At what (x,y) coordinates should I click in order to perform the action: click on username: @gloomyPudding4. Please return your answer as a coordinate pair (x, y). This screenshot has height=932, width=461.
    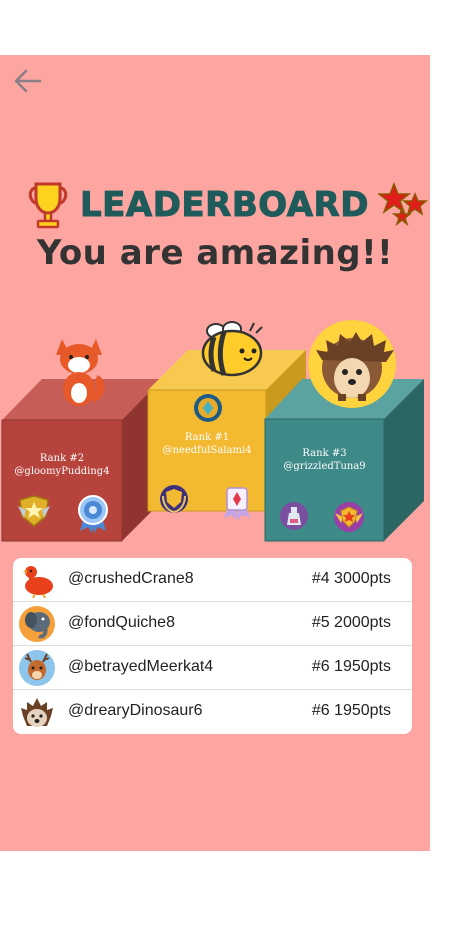
    Looking at the image, I should click on (62, 471).